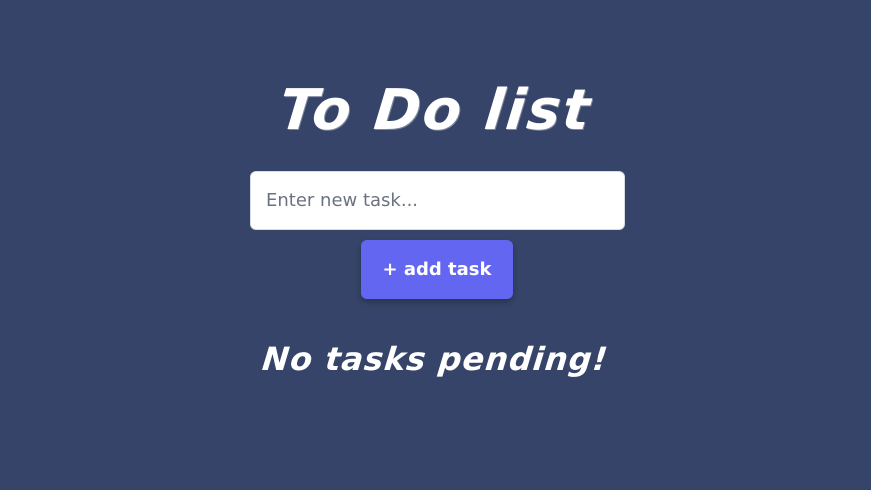 This screenshot has width=871, height=490. I want to click on page-title: To Do list, so click(435, 110).